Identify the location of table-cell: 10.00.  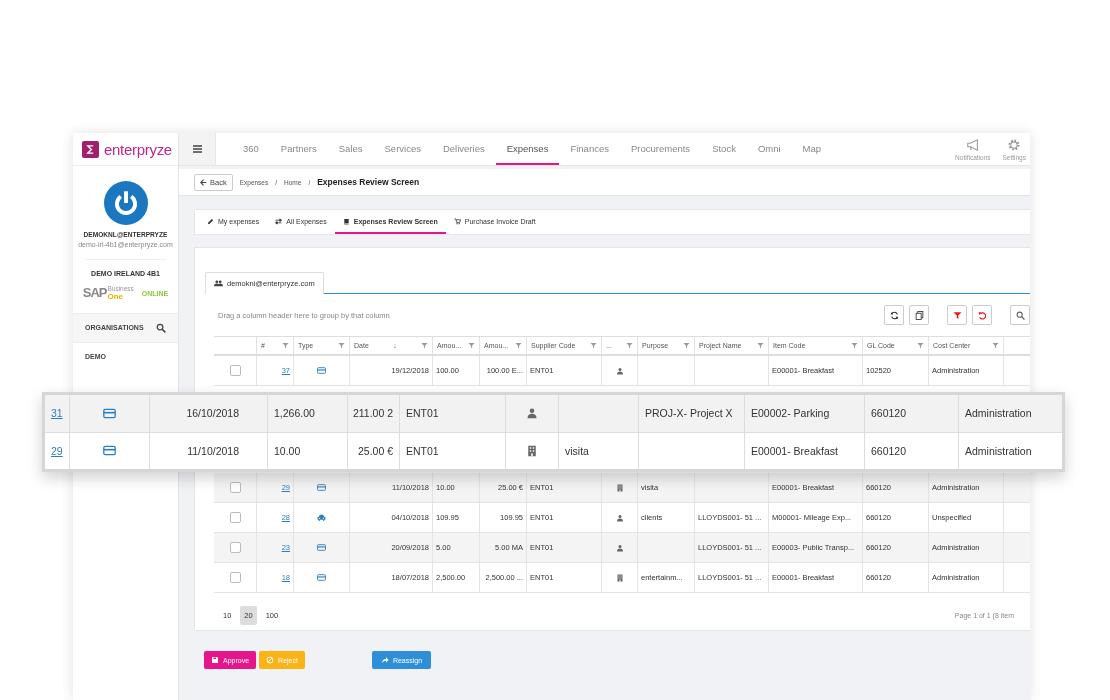
(287, 450).